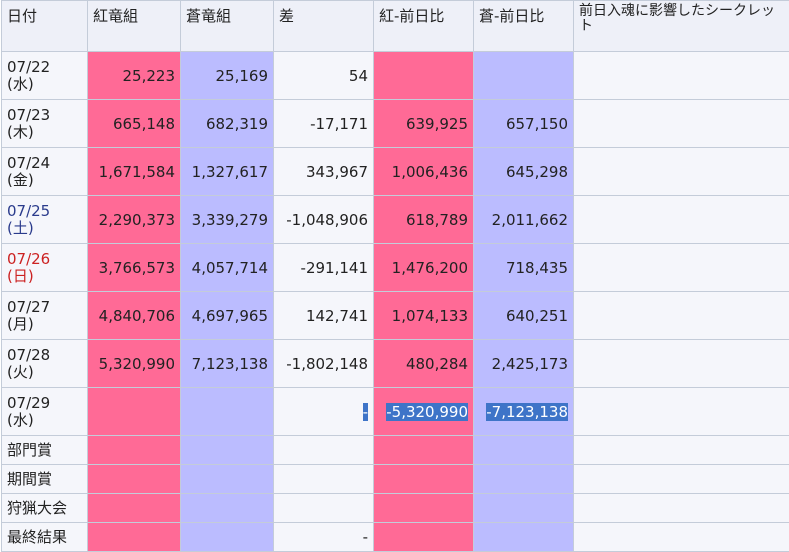 The height and width of the screenshot is (552, 789). I want to click on date-cell: 07/28 (火), so click(45, 364).